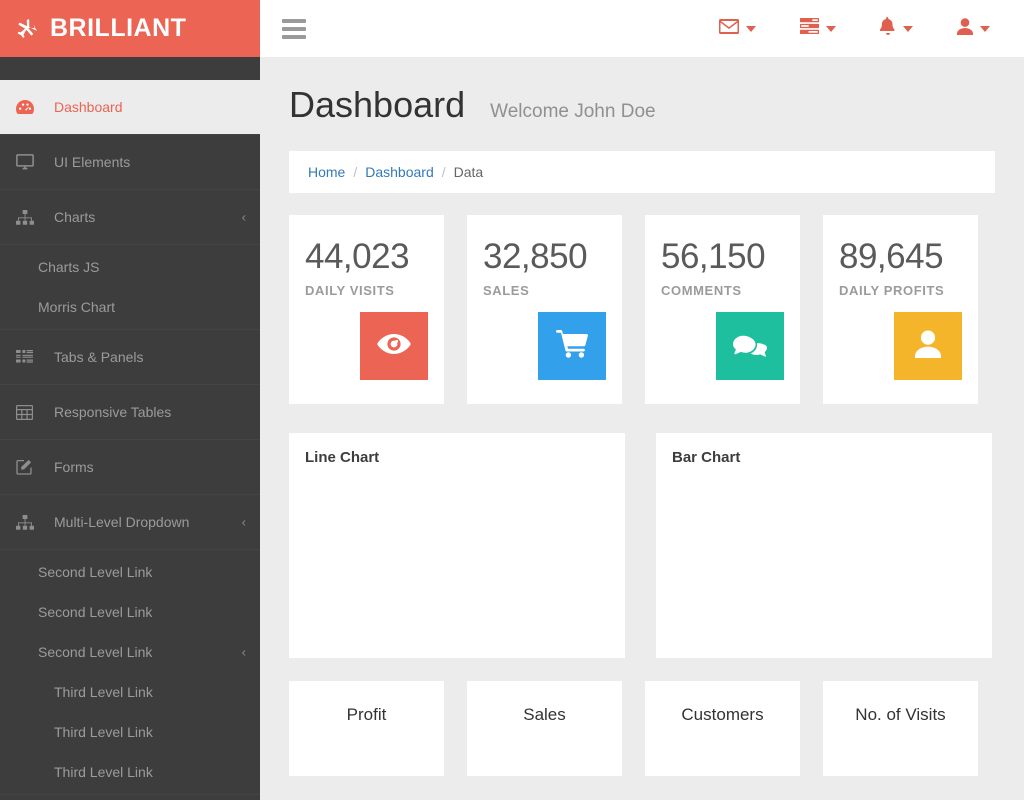 The width and height of the screenshot is (1024, 800). I want to click on sidebar-subitem-second-level-3: Second Level Link ‹, so click(130, 652).